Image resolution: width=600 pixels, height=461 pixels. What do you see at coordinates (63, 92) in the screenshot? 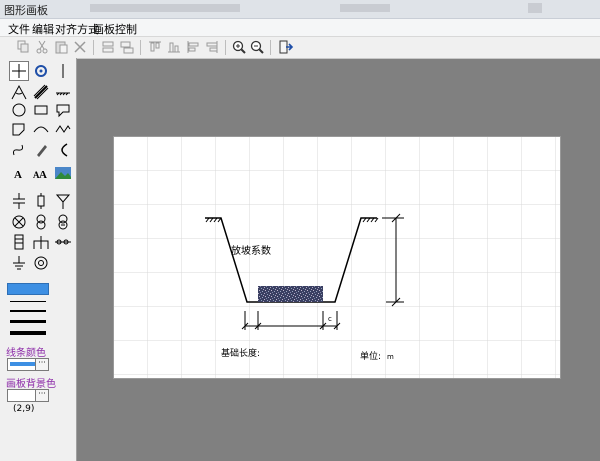
I see `ground-line-tool-icon` at bounding box center [63, 92].